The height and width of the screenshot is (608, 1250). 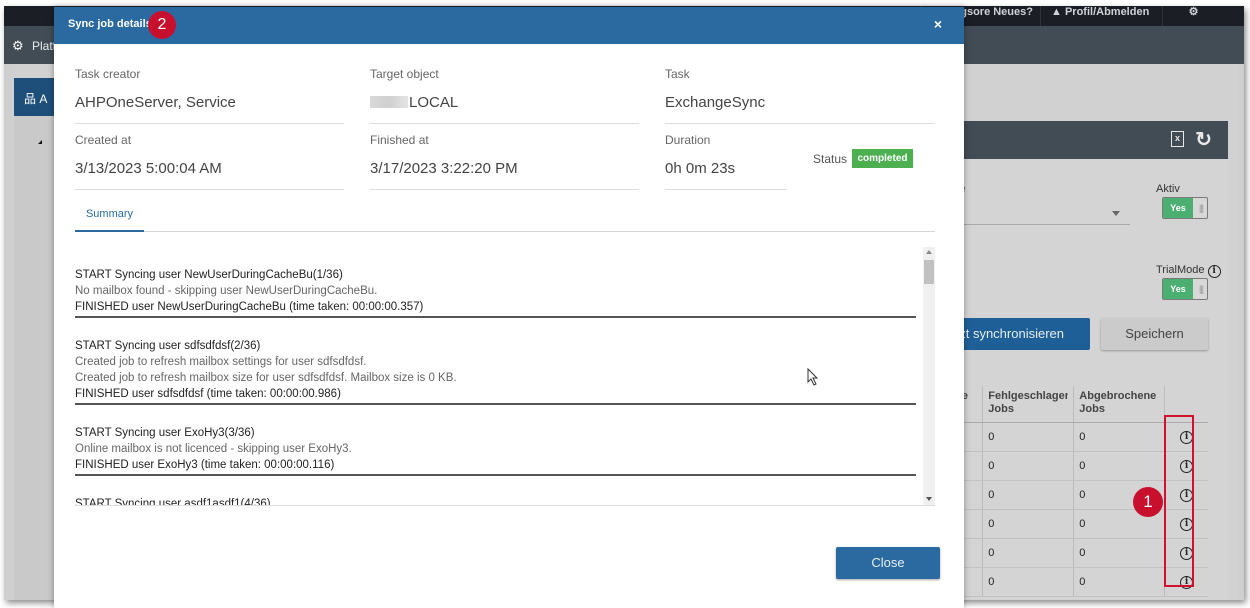 I want to click on refresh-icon: ↻, so click(x=1203, y=139).